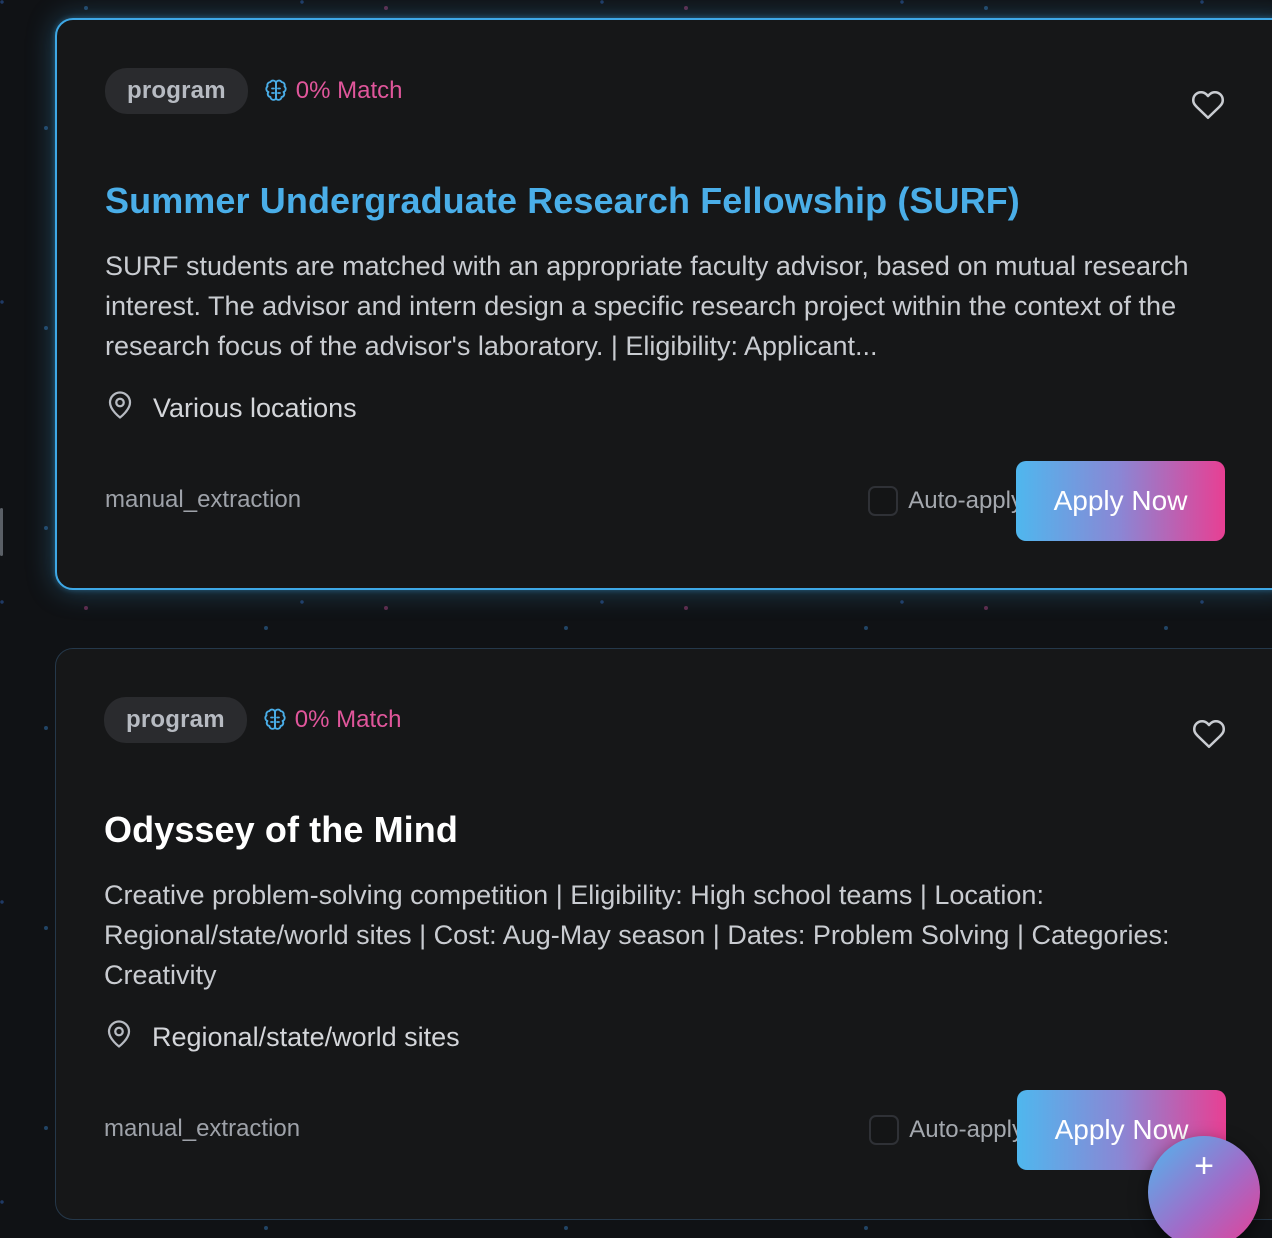 The image size is (1272, 1238). Describe the element at coordinates (255, 408) in the screenshot. I see `location-label: Various locations` at that location.